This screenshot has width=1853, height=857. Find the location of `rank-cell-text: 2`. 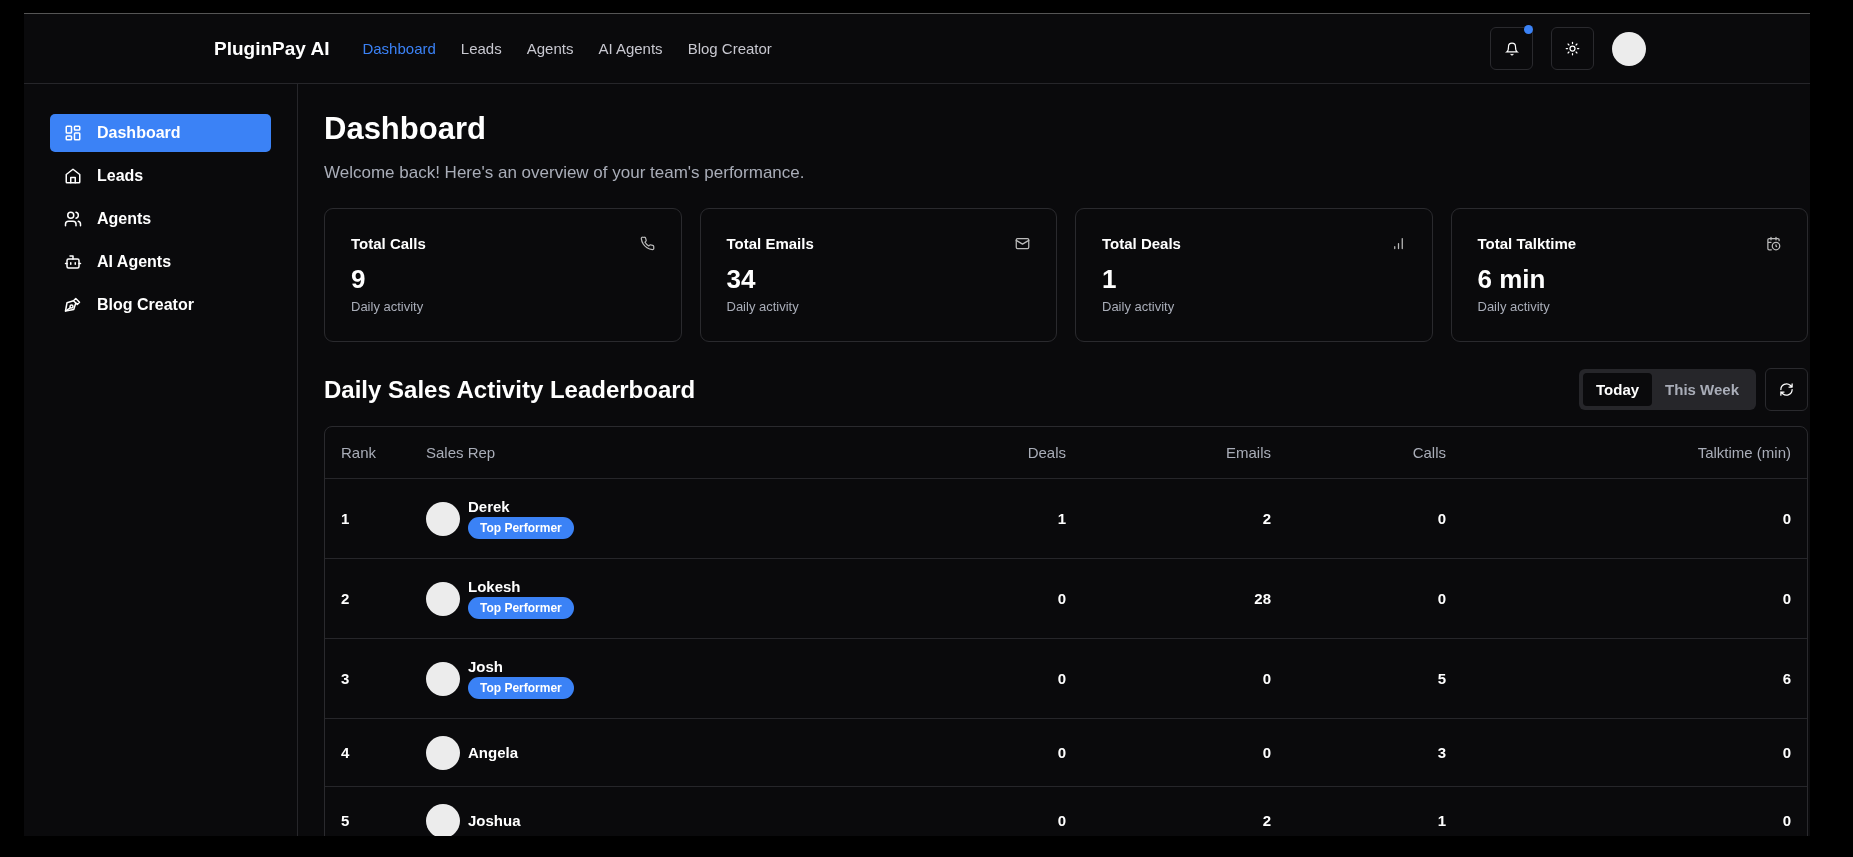

rank-cell-text: 2 is located at coordinates (346, 598).